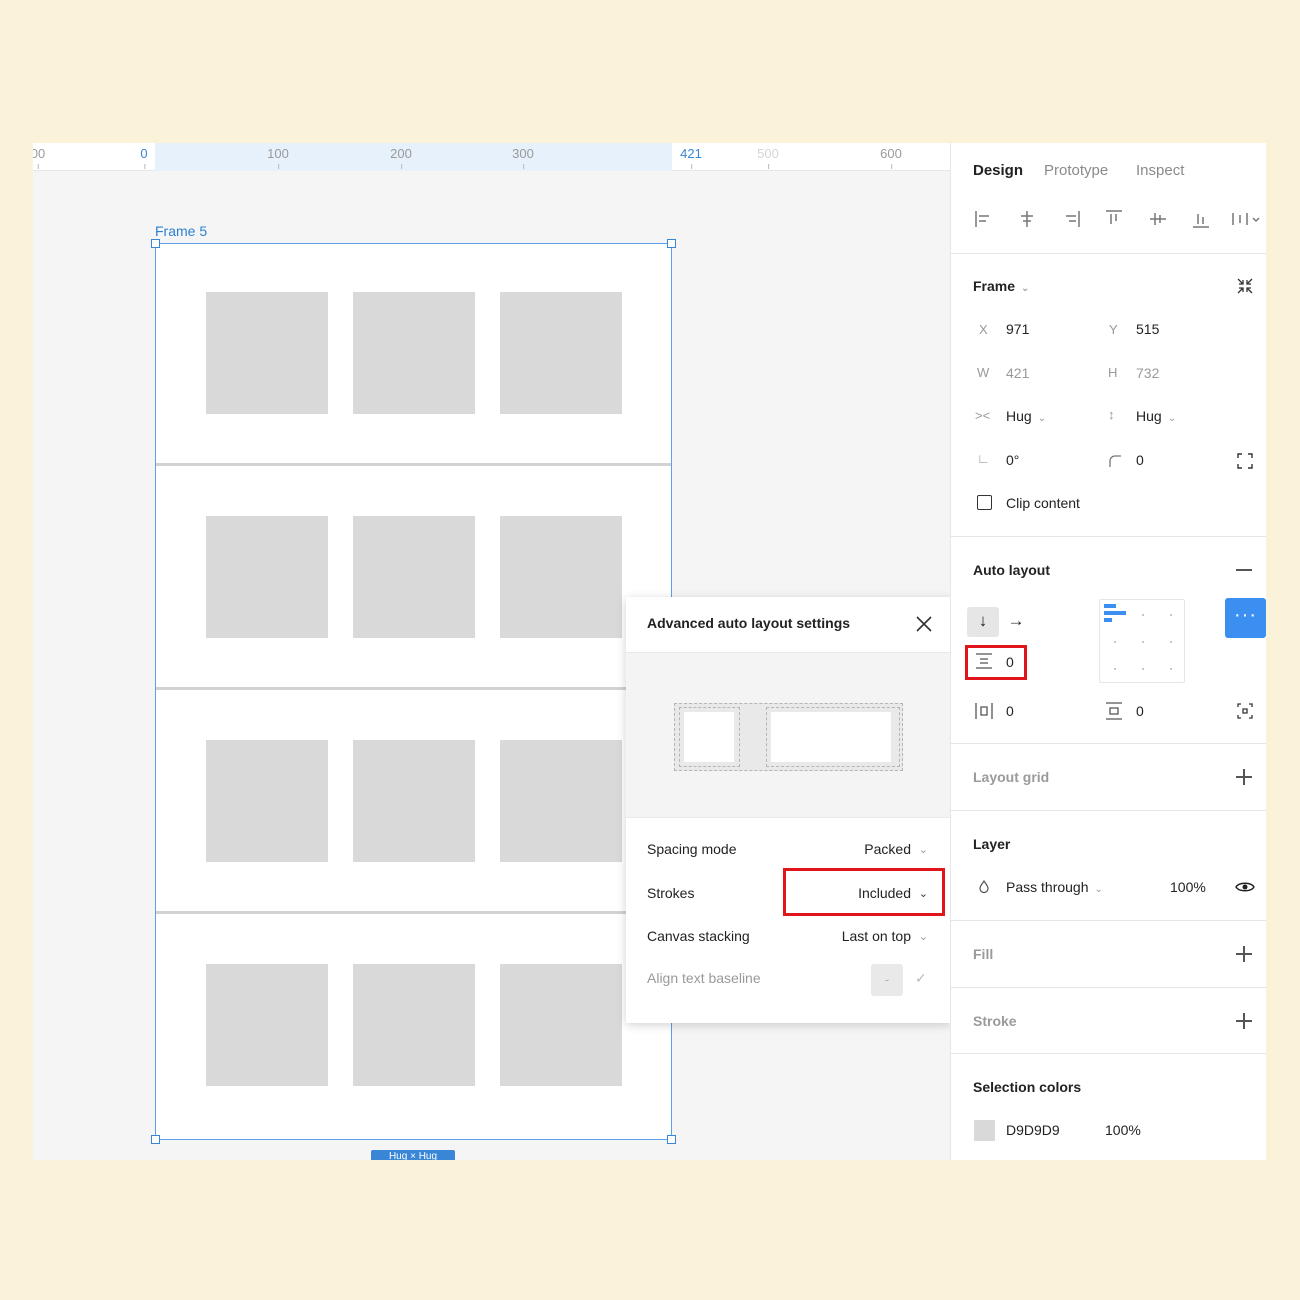 This screenshot has width=1300, height=1300. I want to click on color-hex-value: D9D9D9, so click(1033, 1130).